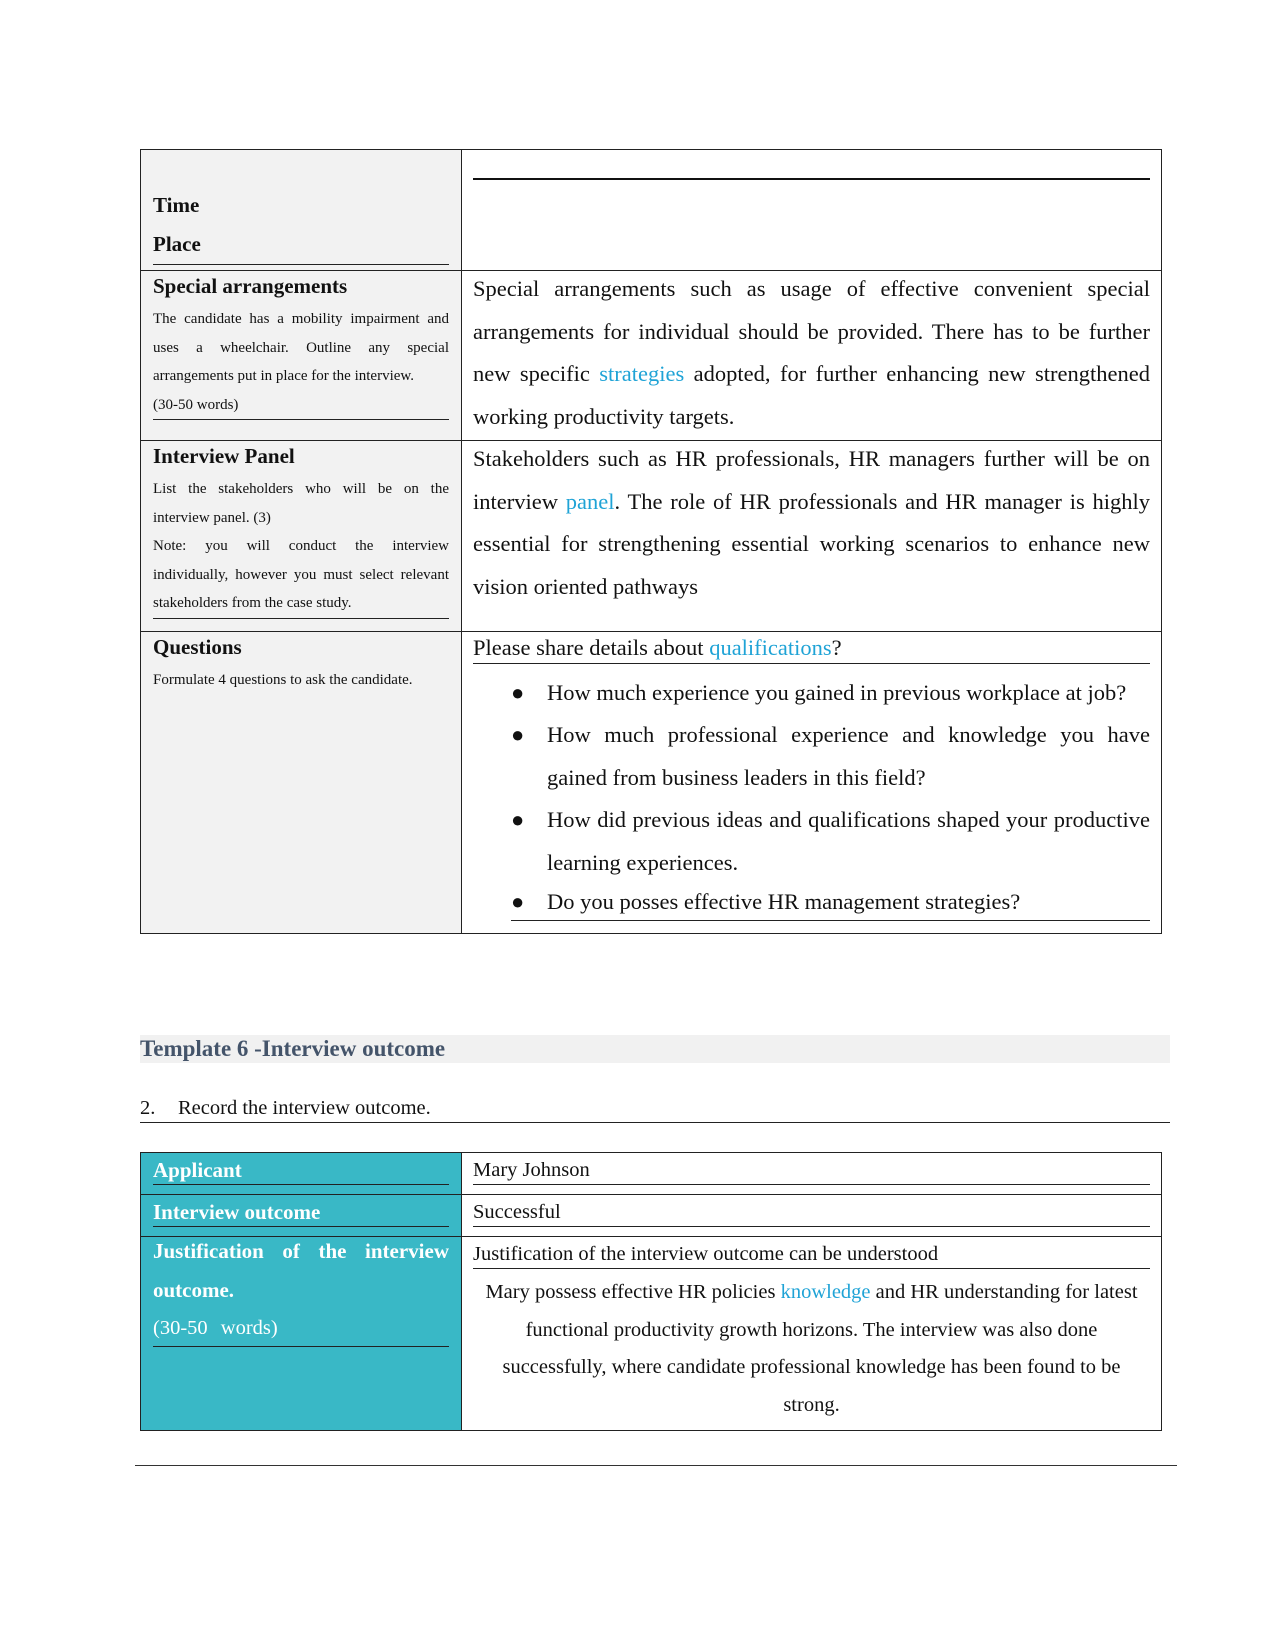 This screenshot has width=1275, height=1650. What do you see at coordinates (301, 1328) in the screenshot?
I see `justification-word-limit: (30-50 words)` at bounding box center [301, 1328].